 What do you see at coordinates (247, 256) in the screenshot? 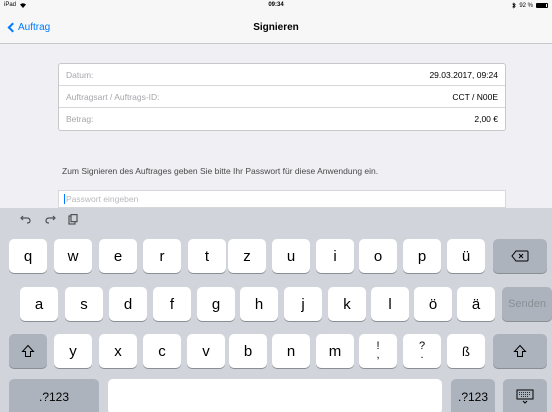
I see `key-z: z` at bounding box center [247, 256].